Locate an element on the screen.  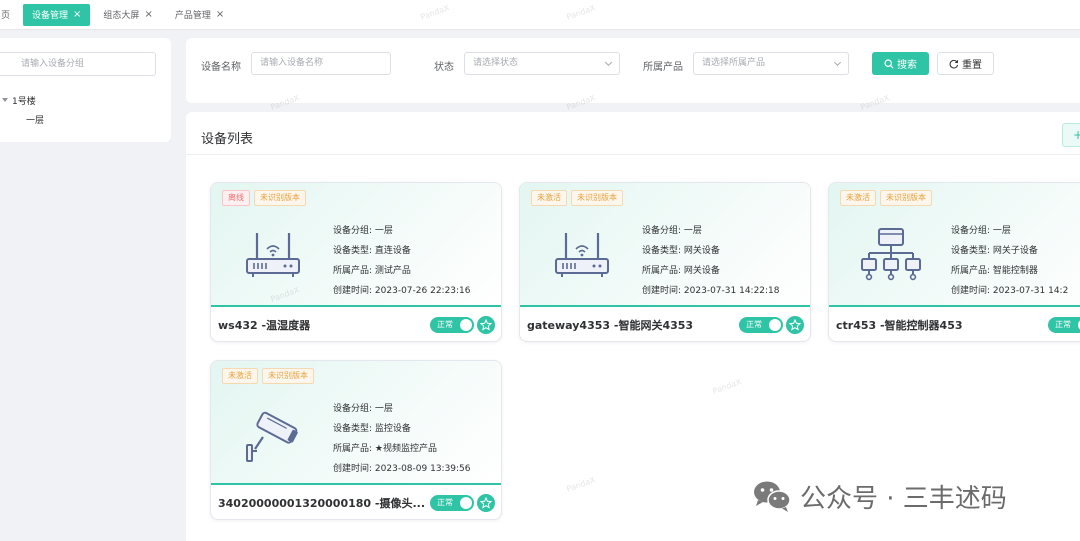
divider is located at coordinates (633, 154).